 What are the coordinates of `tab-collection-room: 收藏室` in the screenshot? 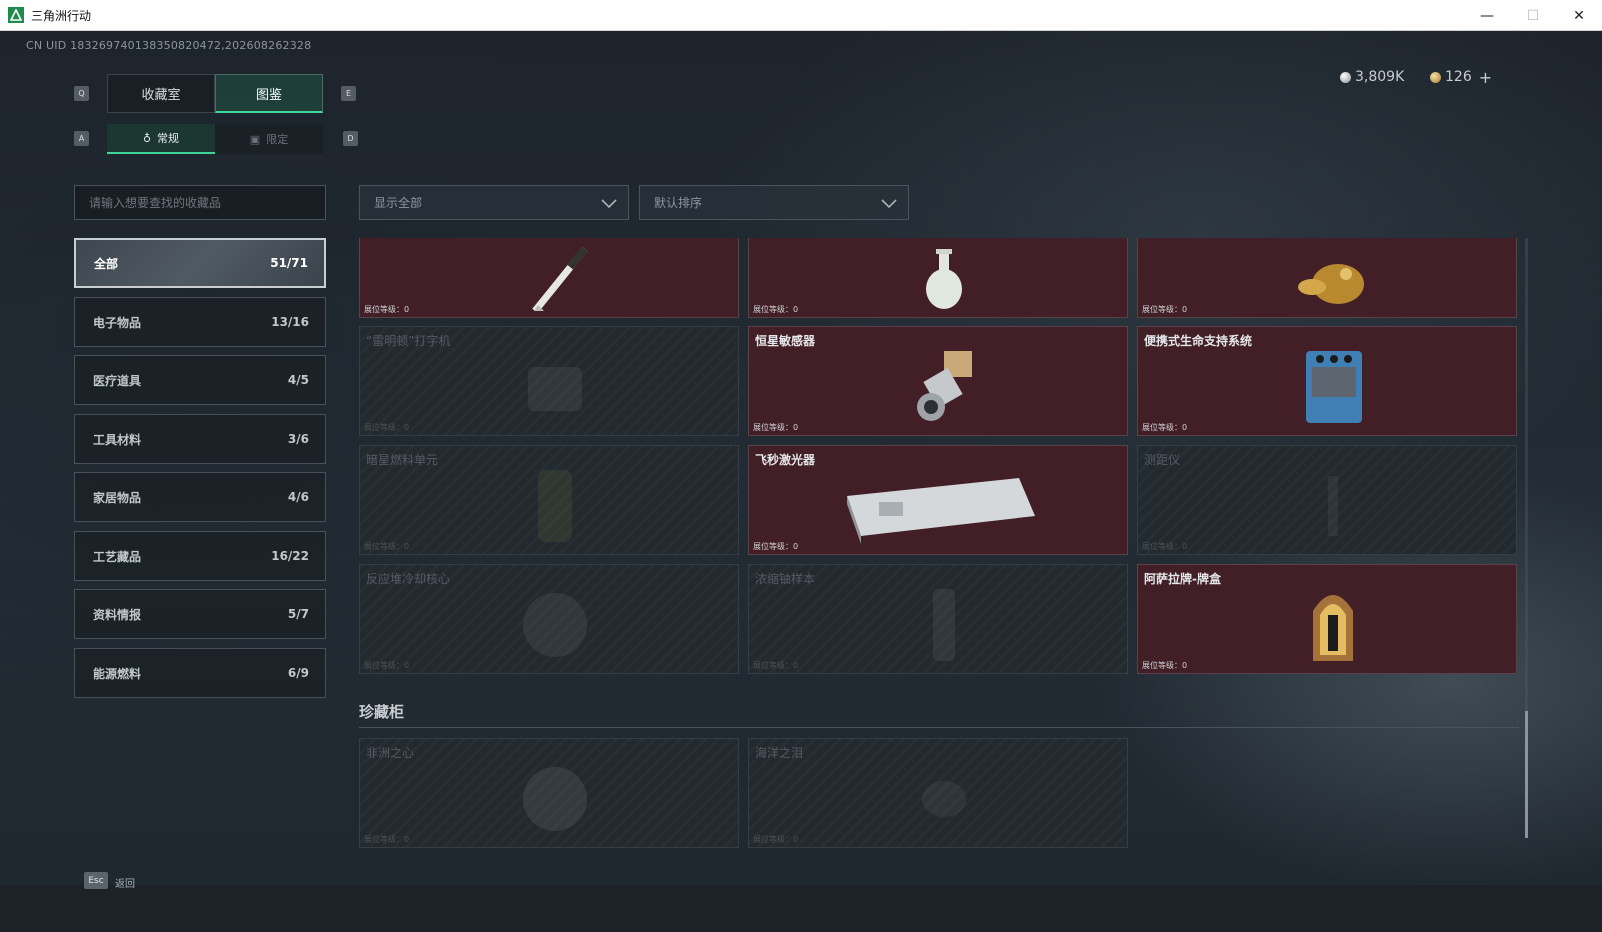 It's located at (161, 93).